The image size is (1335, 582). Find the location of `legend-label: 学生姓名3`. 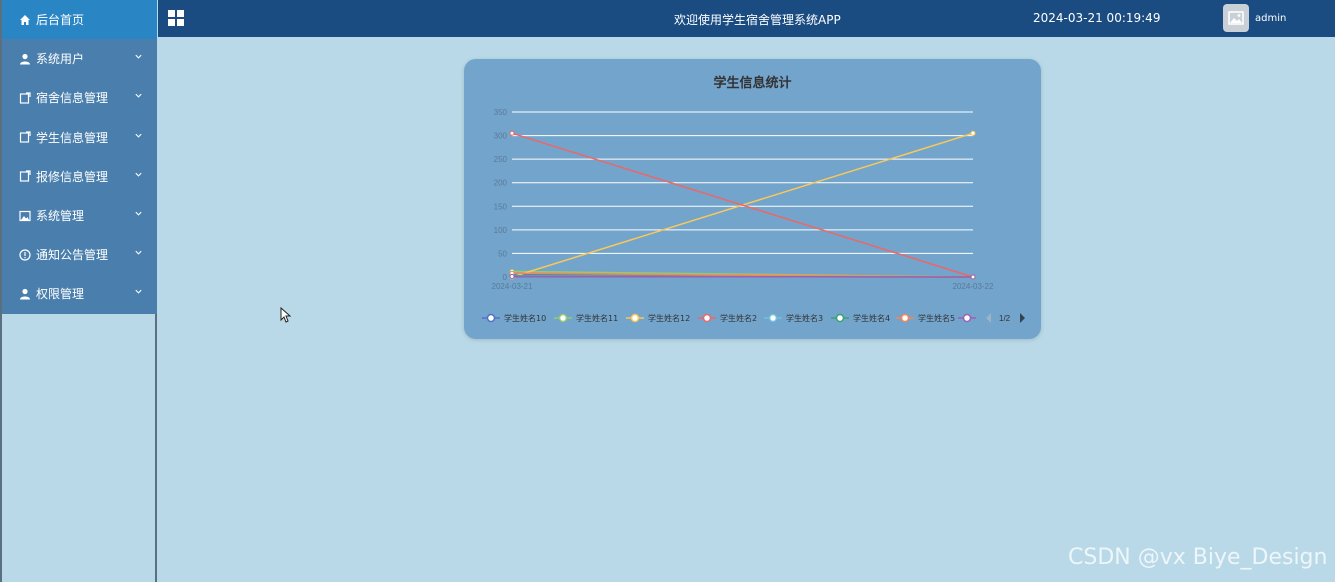

legend-label: 学生姓名3 is located at coordinates (804, 318).